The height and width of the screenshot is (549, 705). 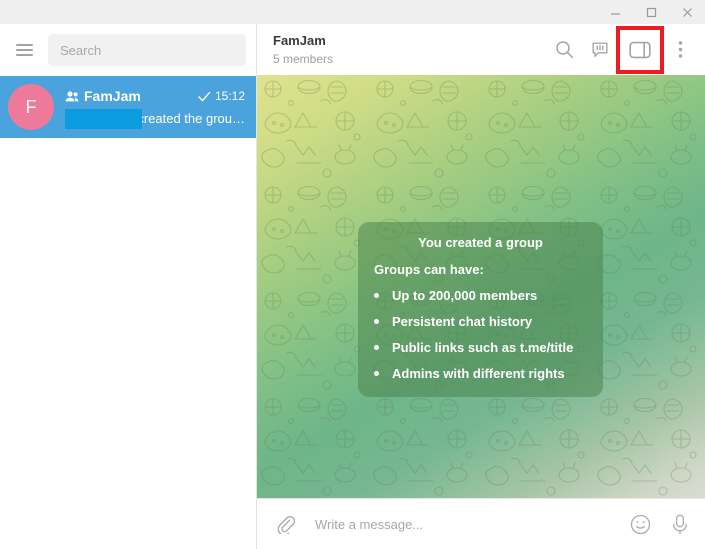 I want to click on chat-header-titles: FamJam 5 members, so click(x=410, y=50).